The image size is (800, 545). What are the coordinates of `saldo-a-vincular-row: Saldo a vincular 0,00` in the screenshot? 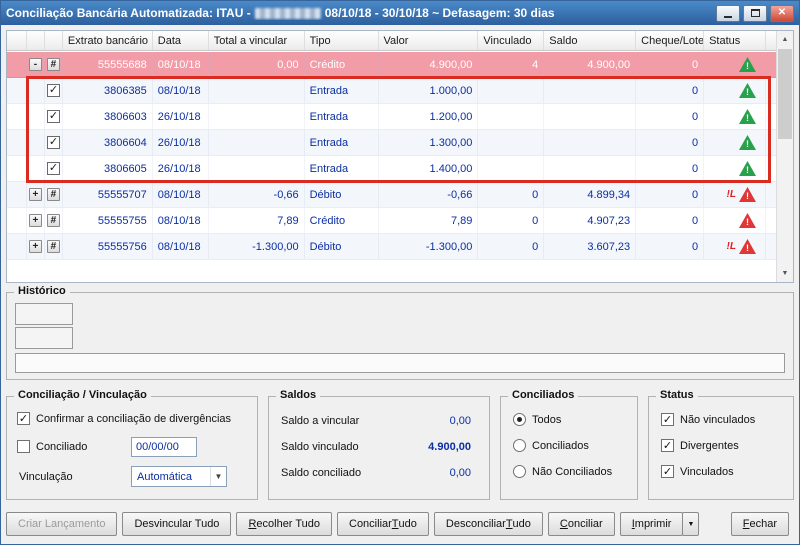 It's located at (376, 421).